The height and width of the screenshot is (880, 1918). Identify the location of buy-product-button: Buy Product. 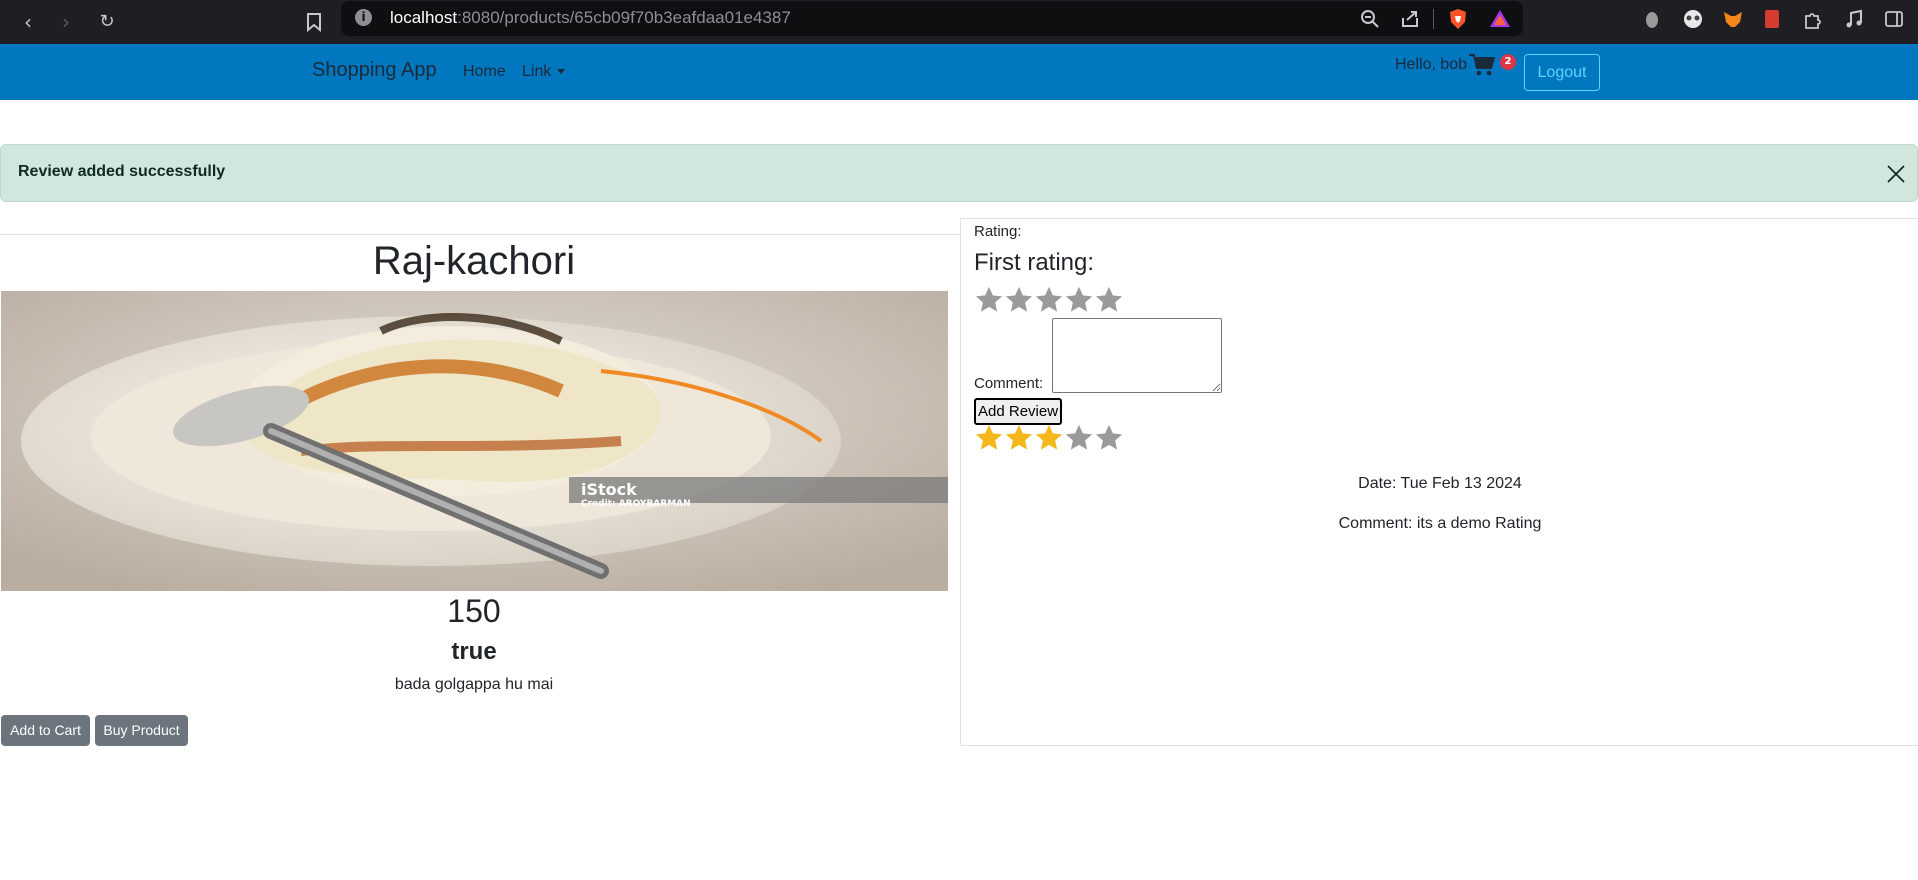
(141, 730).